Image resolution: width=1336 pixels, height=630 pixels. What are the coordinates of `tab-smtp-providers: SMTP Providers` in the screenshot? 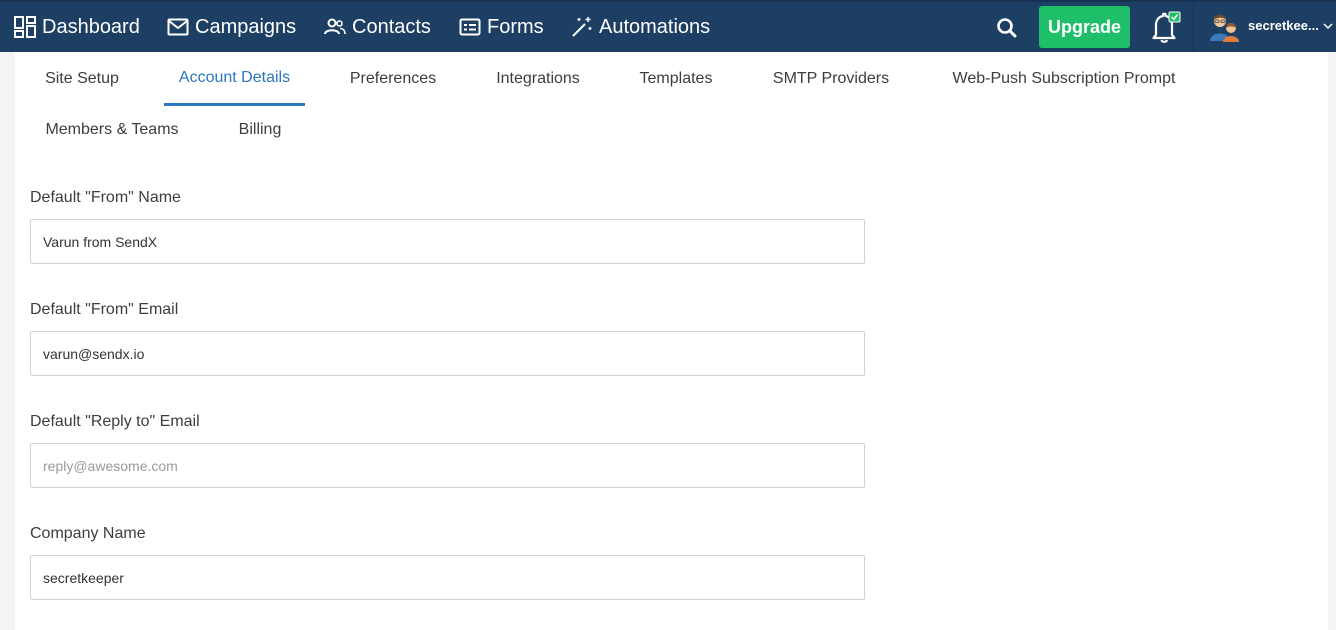 It's located at (831, 79).